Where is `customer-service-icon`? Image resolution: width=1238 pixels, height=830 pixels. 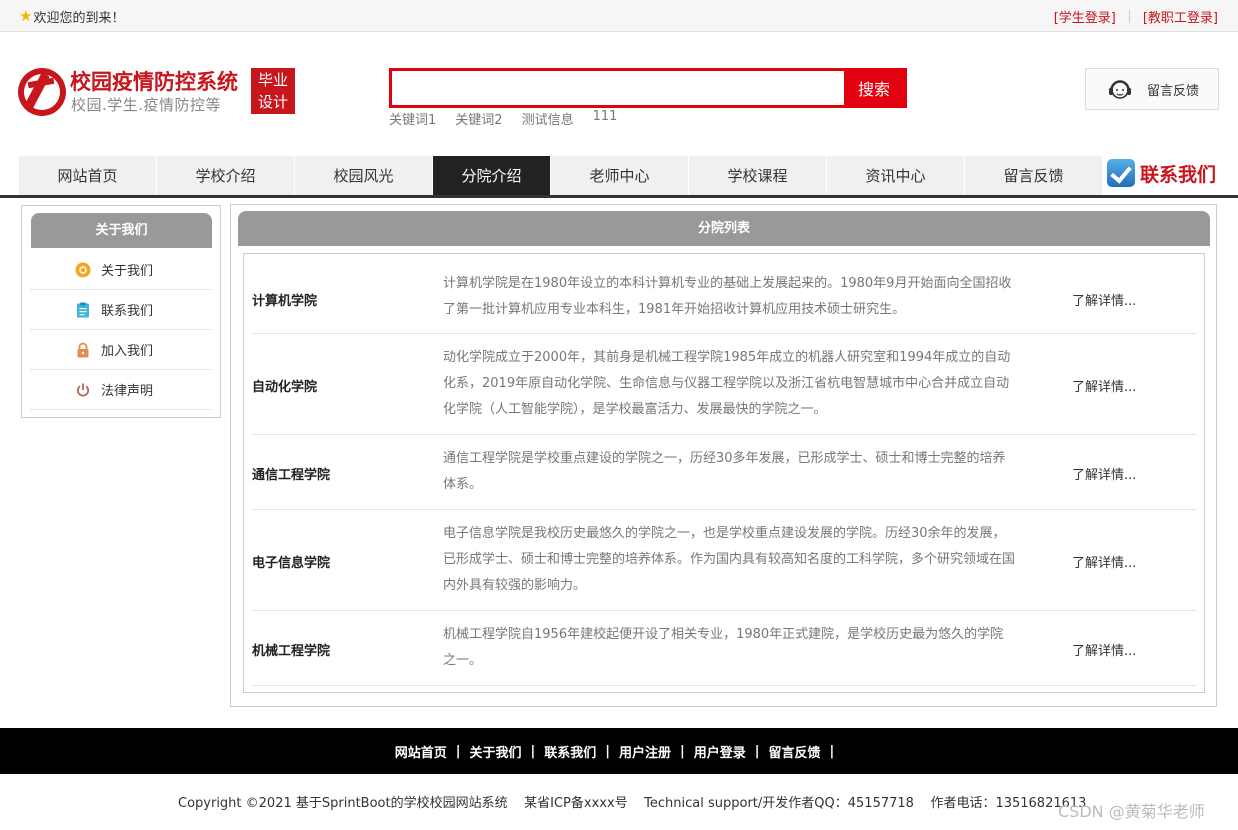
customer-service-icon is located at coordinates (1120, 89).